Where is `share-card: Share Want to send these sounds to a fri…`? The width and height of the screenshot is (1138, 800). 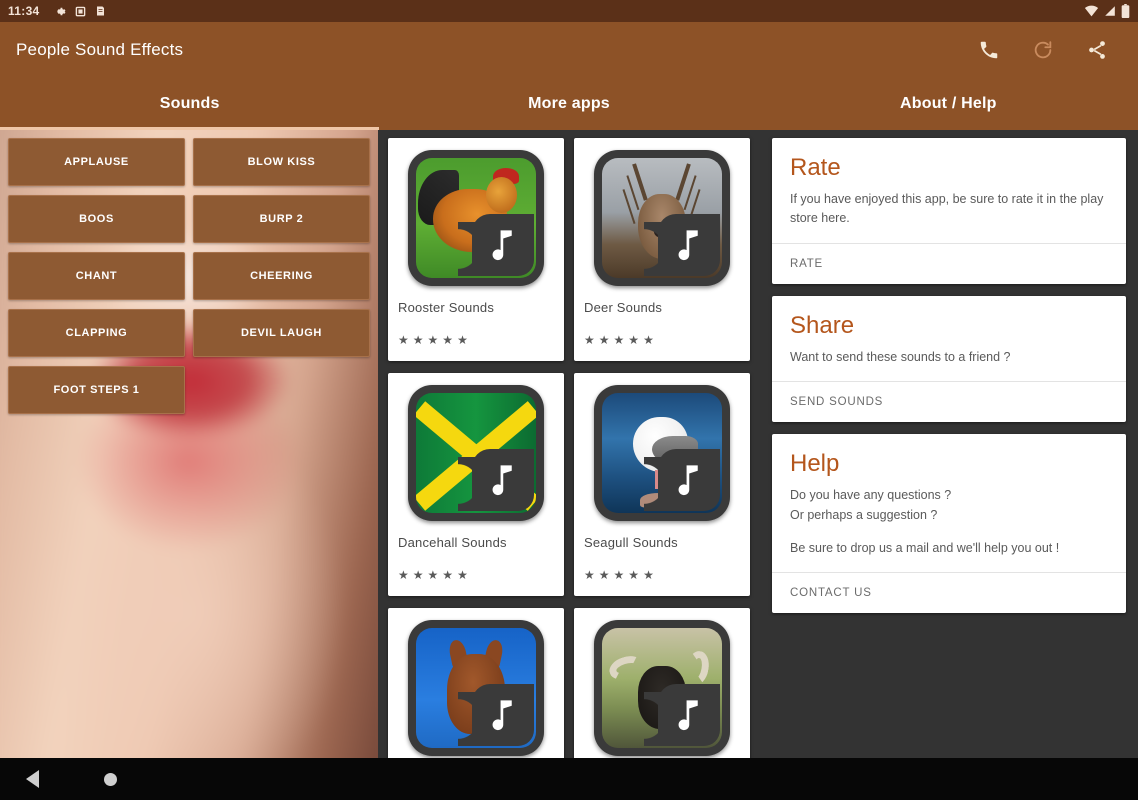 share-card: Share Want to send these sounds to a fri… is located at coordinates (949, 359).